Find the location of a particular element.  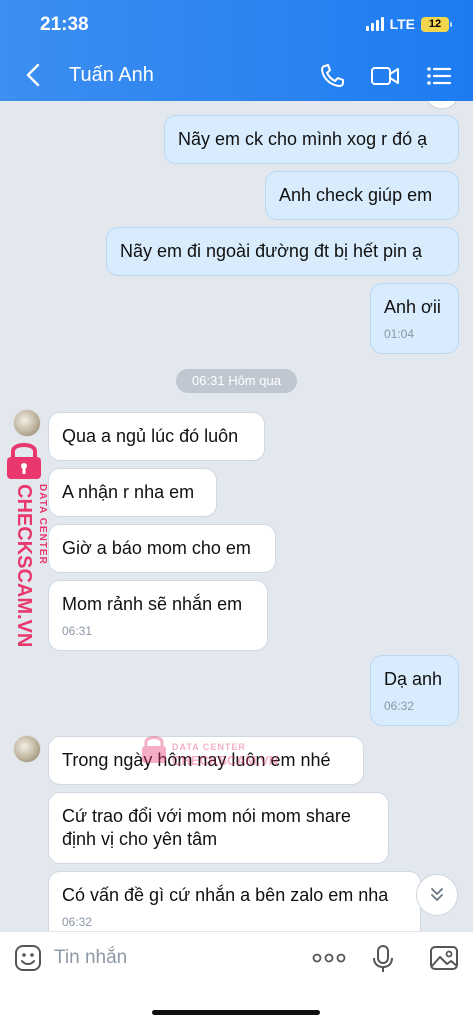

watermark-logo: CHECKSCAM.VN DATA CENTER is located at coordinates (27, 545).